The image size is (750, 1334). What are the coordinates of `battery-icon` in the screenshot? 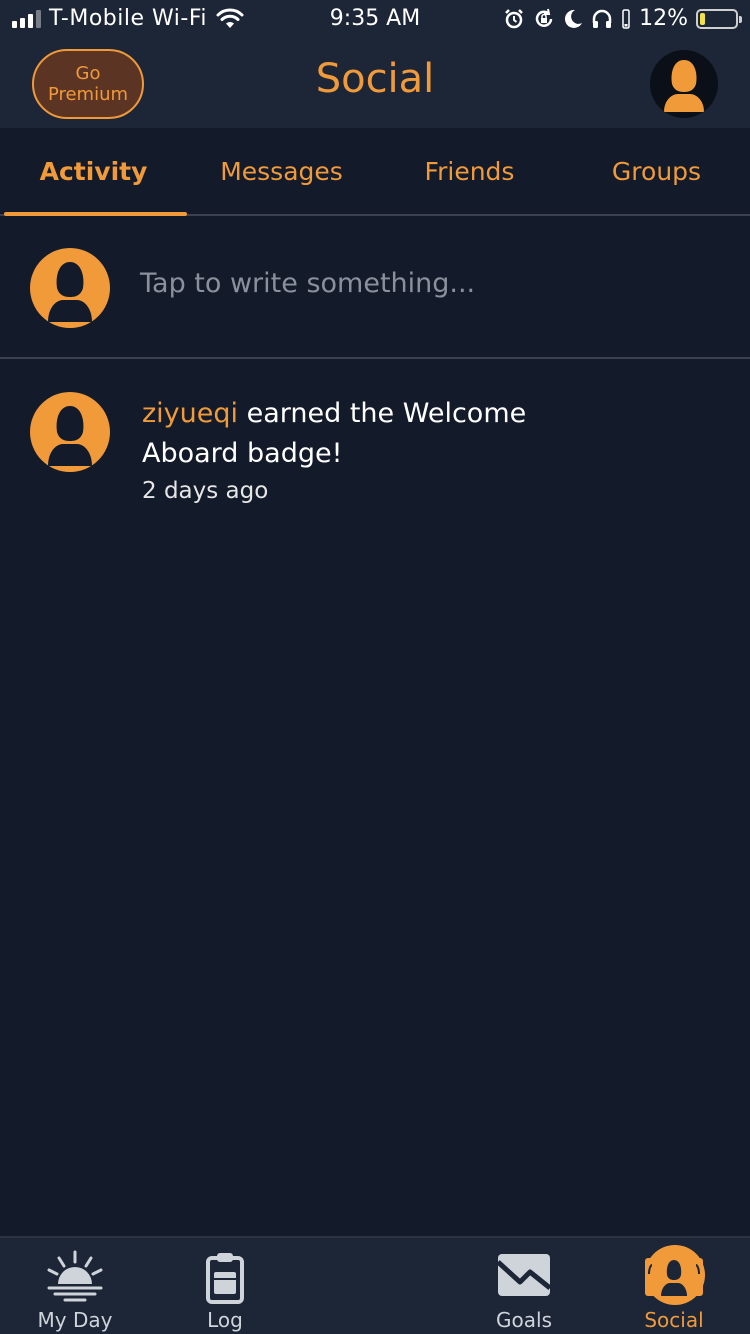 It's located at (719, 18).